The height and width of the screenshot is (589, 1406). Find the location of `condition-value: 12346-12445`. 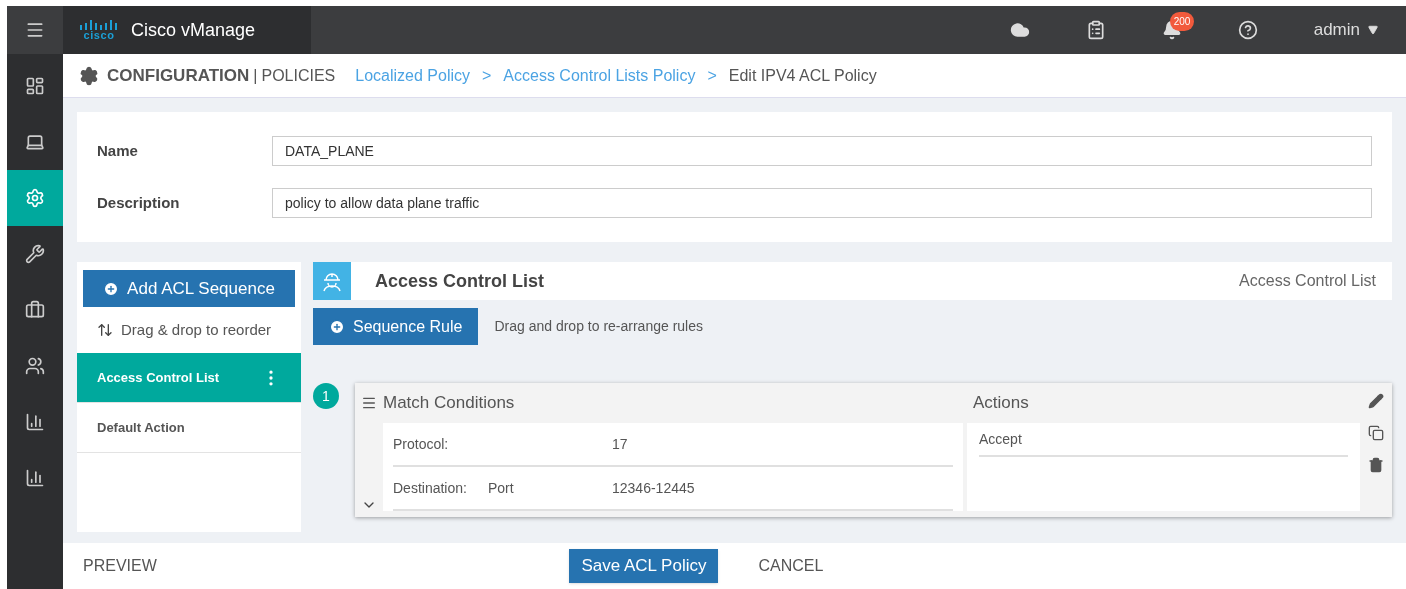

condition-value: 12346-12445 is located at coordinates (653, 488).